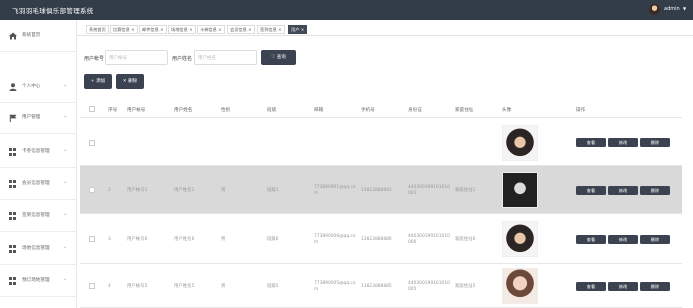 Image resolution: width=693 pixels, height=308 pixels. I want to click on sidebar-item-profile: 个人中心 ⌄, so click(38, 87).